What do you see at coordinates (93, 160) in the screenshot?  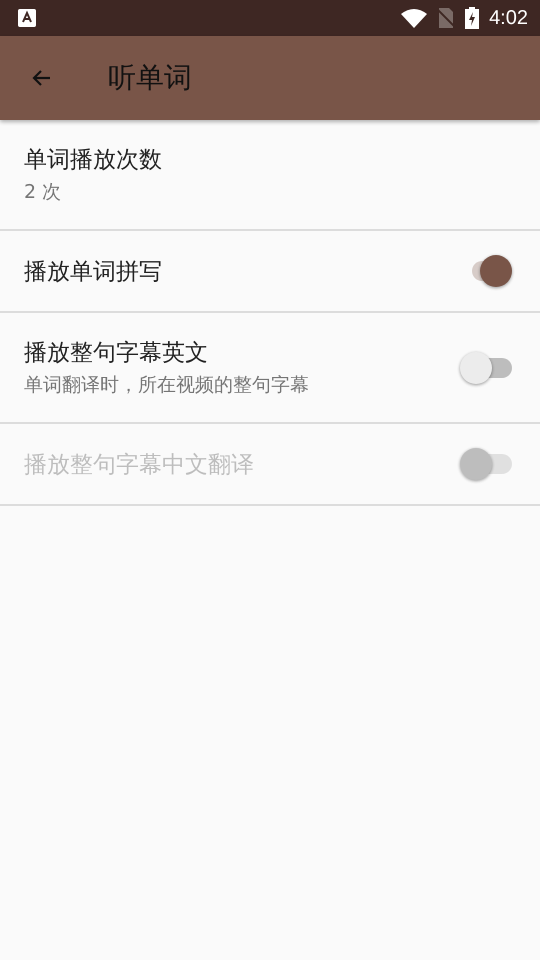 I see `setting-title: 单词播放次数` at bounding box center [93, 160].